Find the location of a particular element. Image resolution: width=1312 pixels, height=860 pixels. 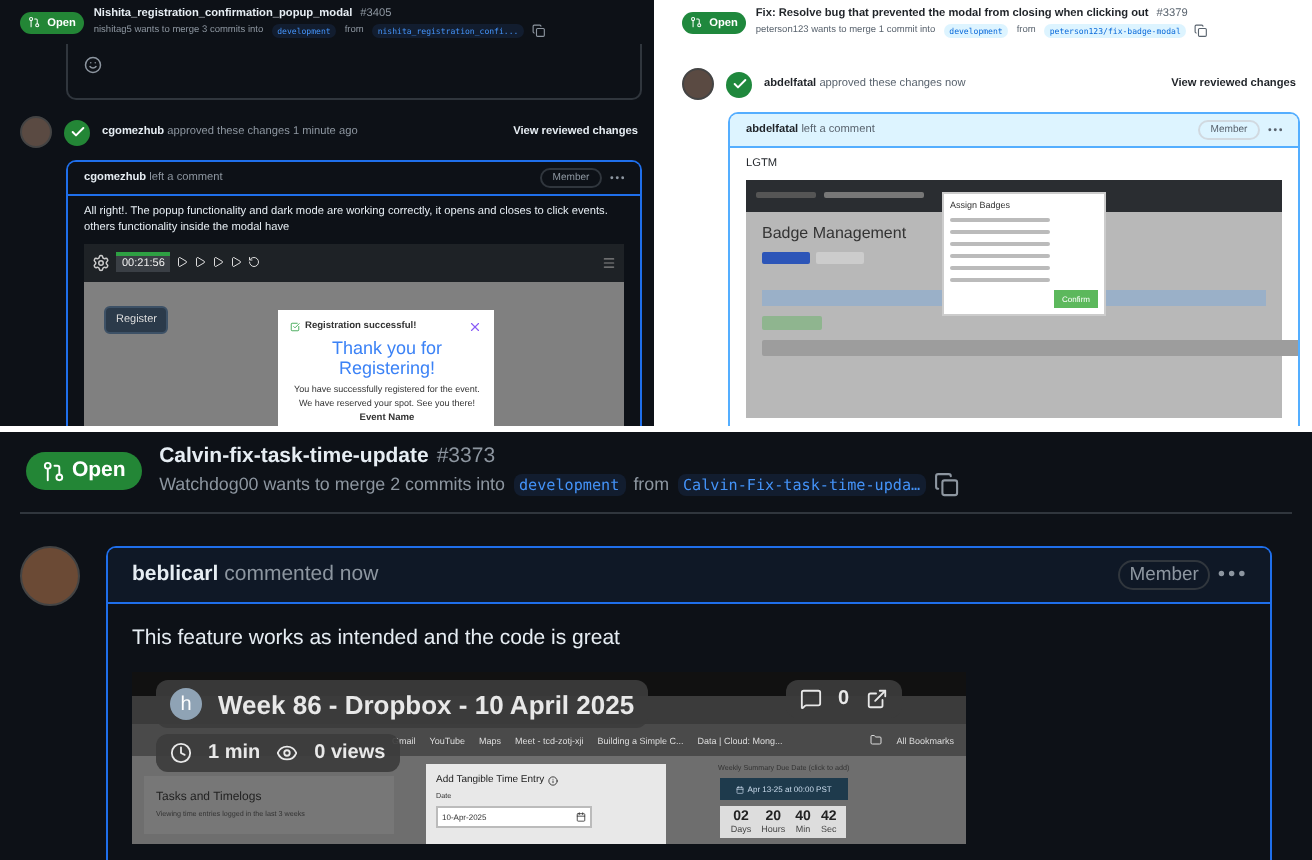

info-icon is located at coordinates (553, 780).